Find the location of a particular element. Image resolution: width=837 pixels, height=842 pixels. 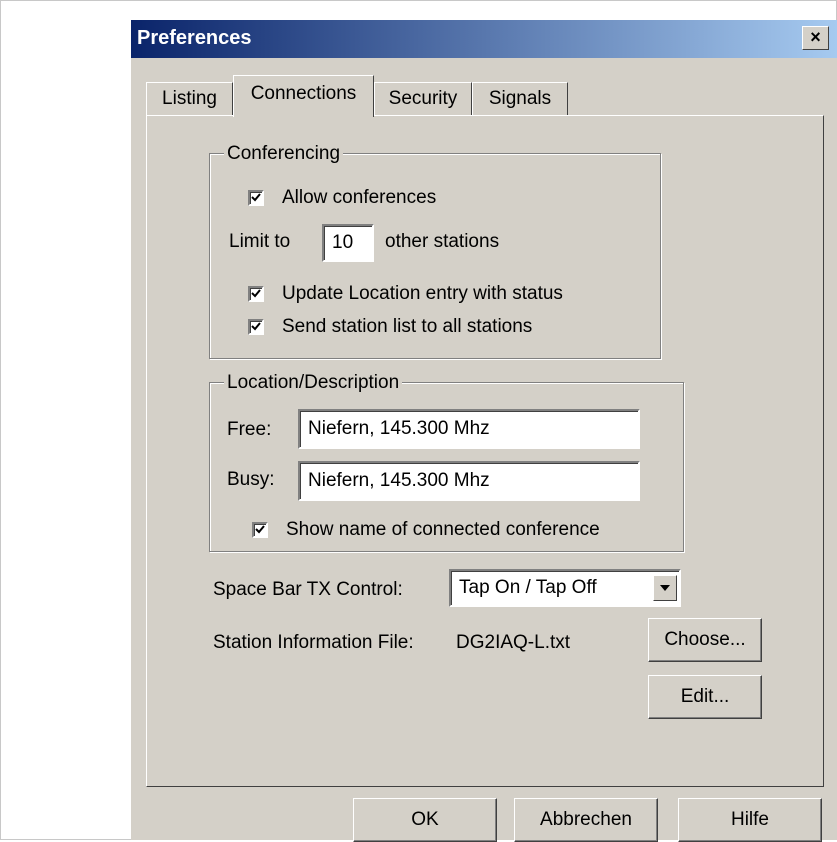

update-location-label: Update Location entry with status is located at coordinates (422, 293).